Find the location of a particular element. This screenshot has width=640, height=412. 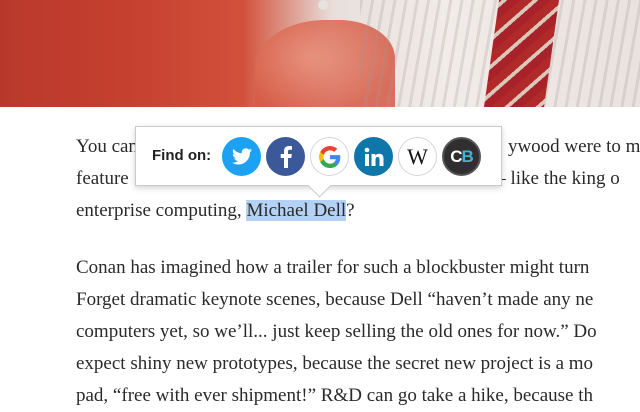

twitter-button is located at coordinates (241, 156).